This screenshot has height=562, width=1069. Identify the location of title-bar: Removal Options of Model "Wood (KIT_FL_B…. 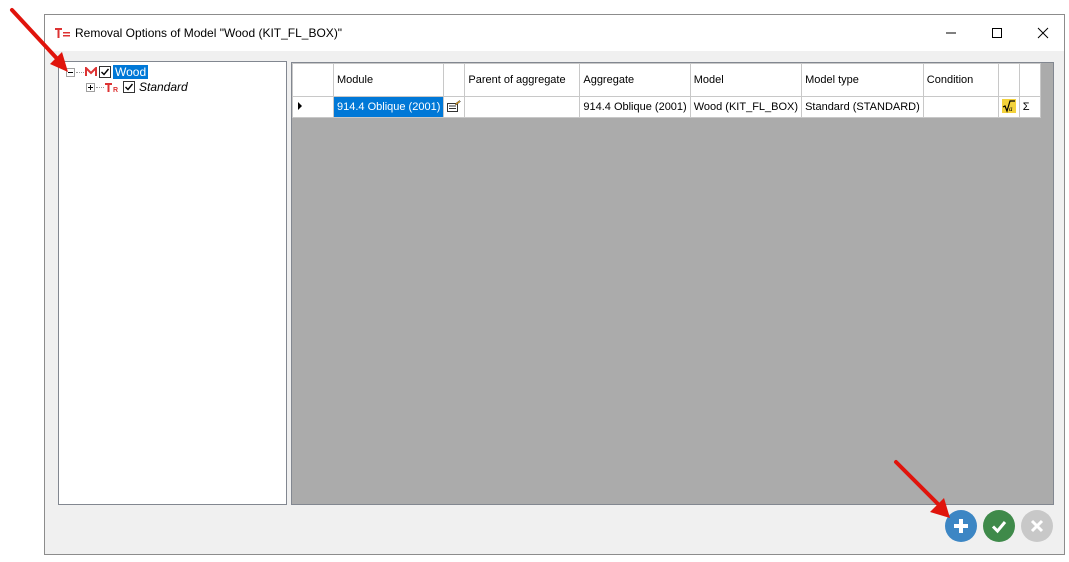
(554, 33).